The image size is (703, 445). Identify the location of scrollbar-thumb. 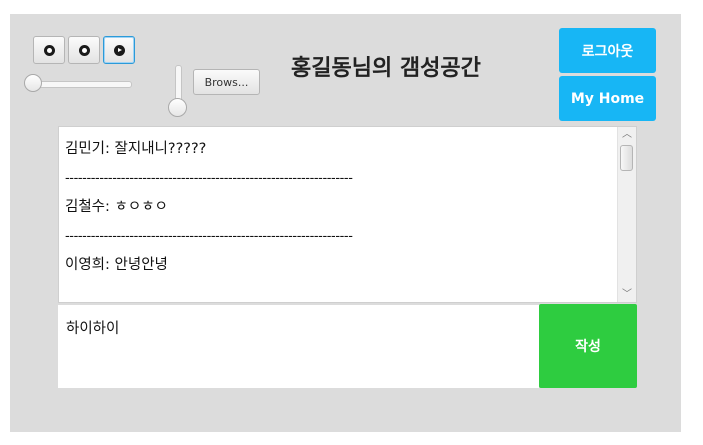
(626, 158).